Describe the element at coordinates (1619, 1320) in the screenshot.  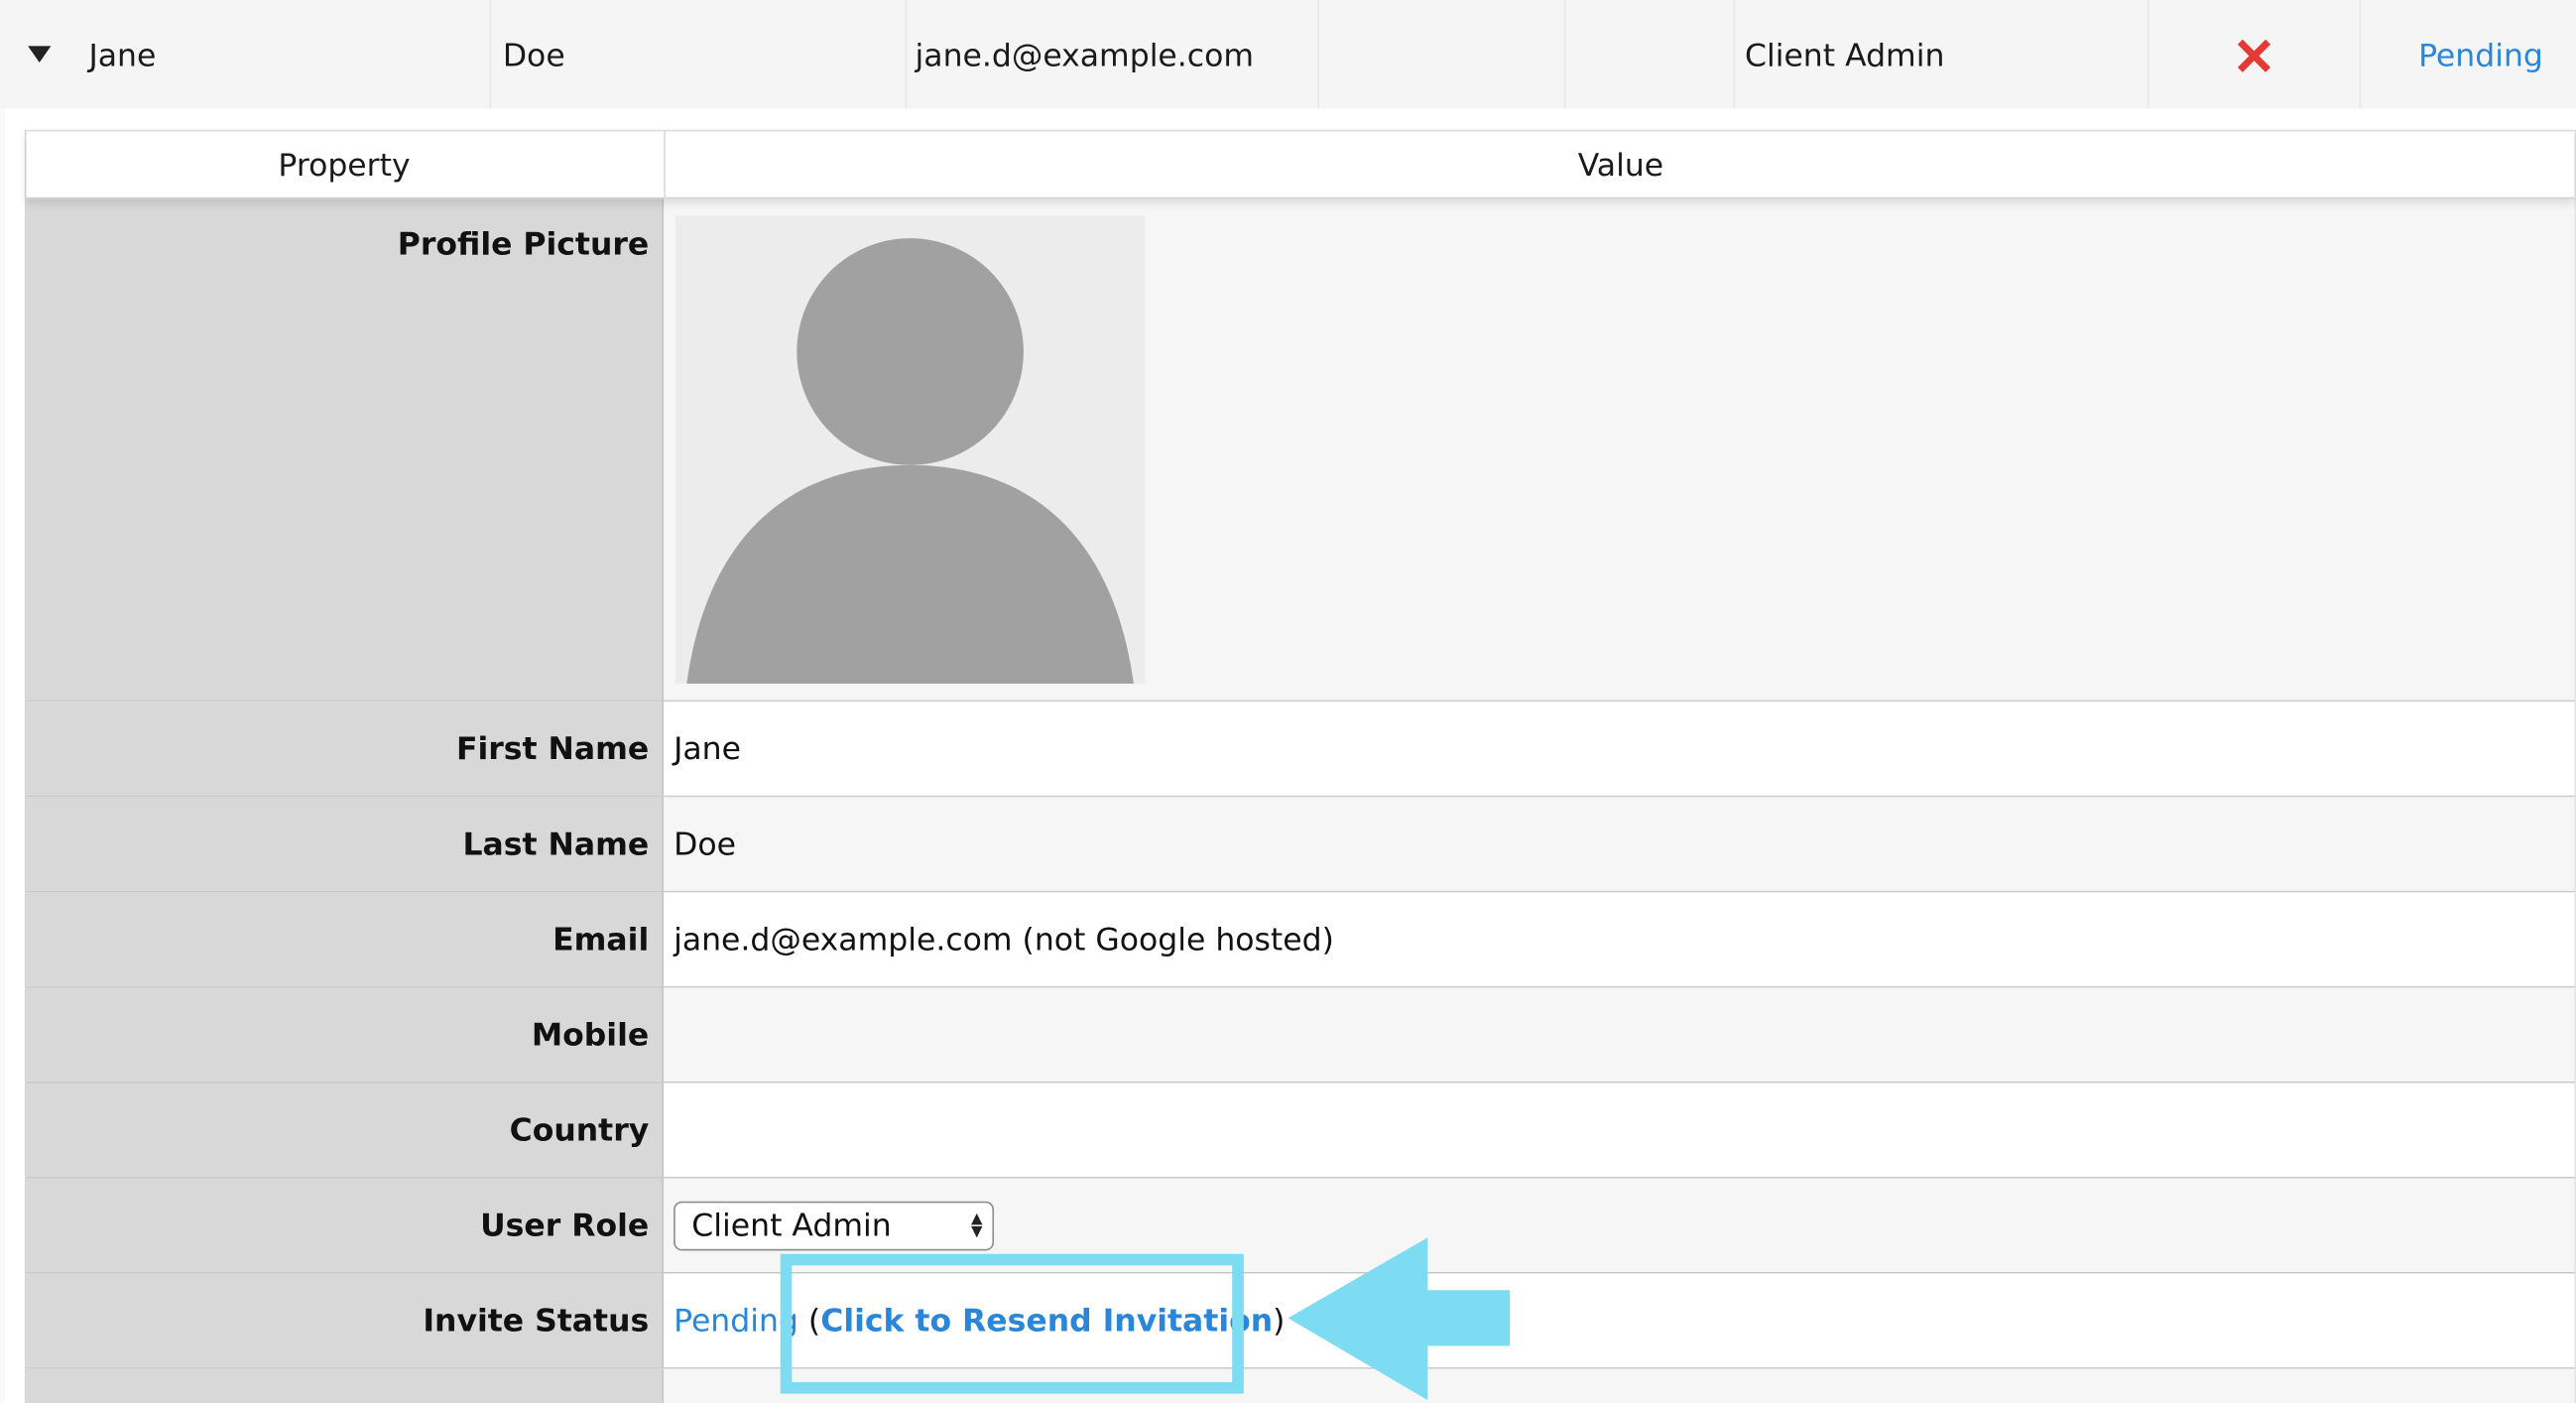
I see `row-value: Pending (Click to Resend Invitation)` at that location.